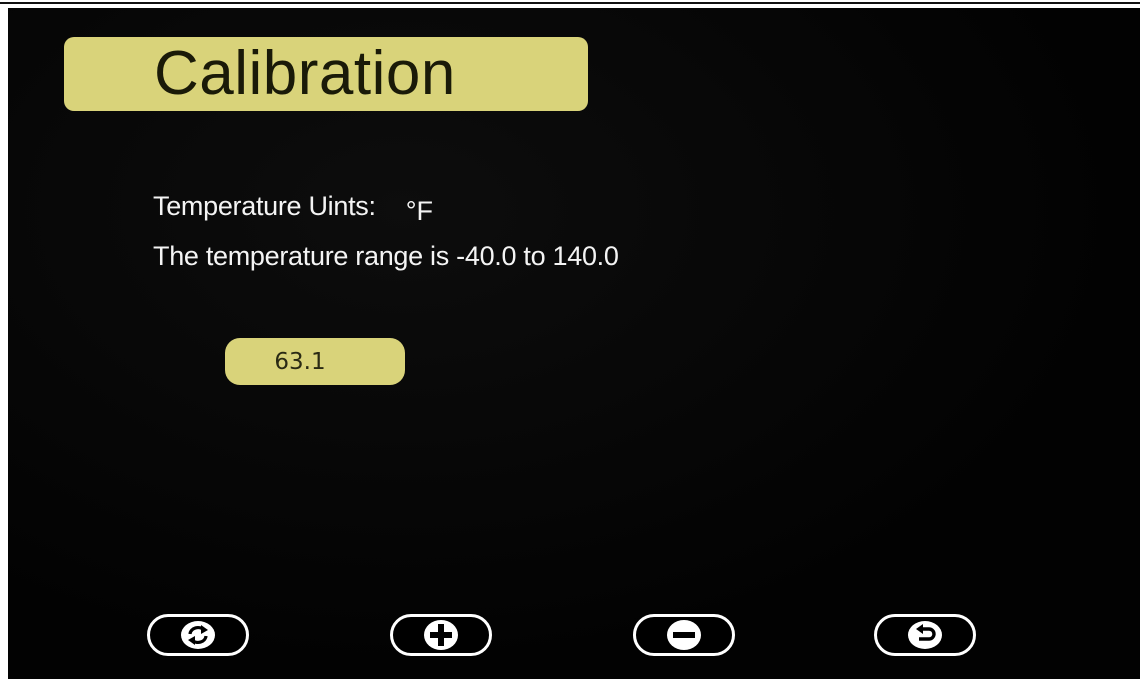  I want to click on calibration-value-field: 63.1, so click(315, 361).